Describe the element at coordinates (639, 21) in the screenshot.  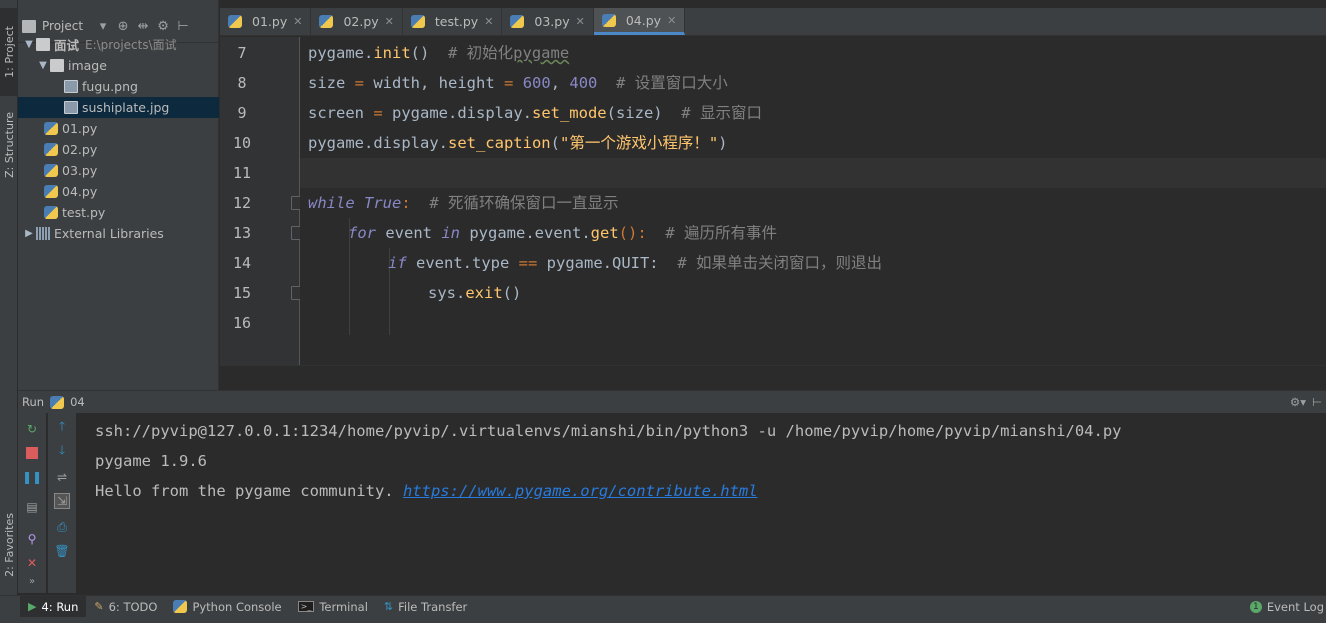
I see `tab-04-py: 04.py ✕` at that location.